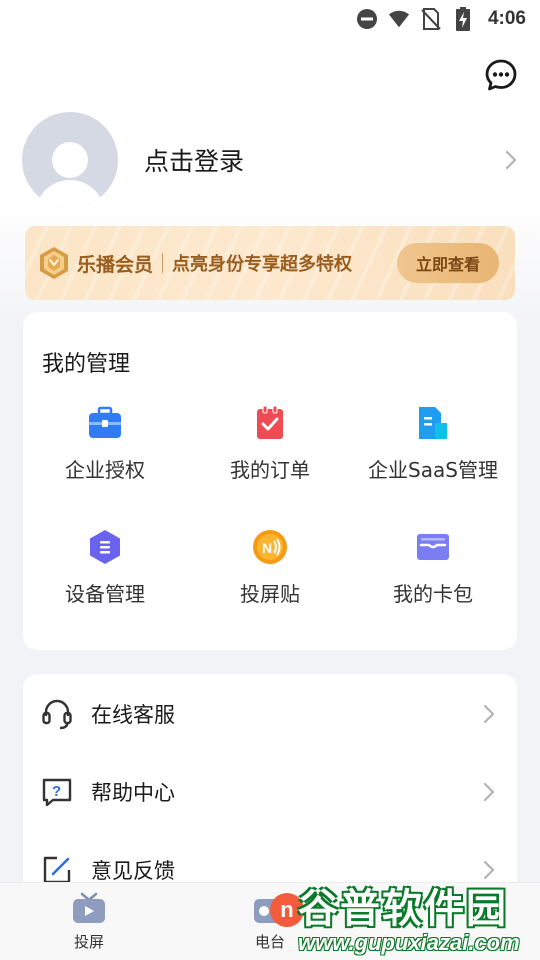  Describe the element at coordinates (433, 423) in the screenshot. I see `document-icon` at that location.